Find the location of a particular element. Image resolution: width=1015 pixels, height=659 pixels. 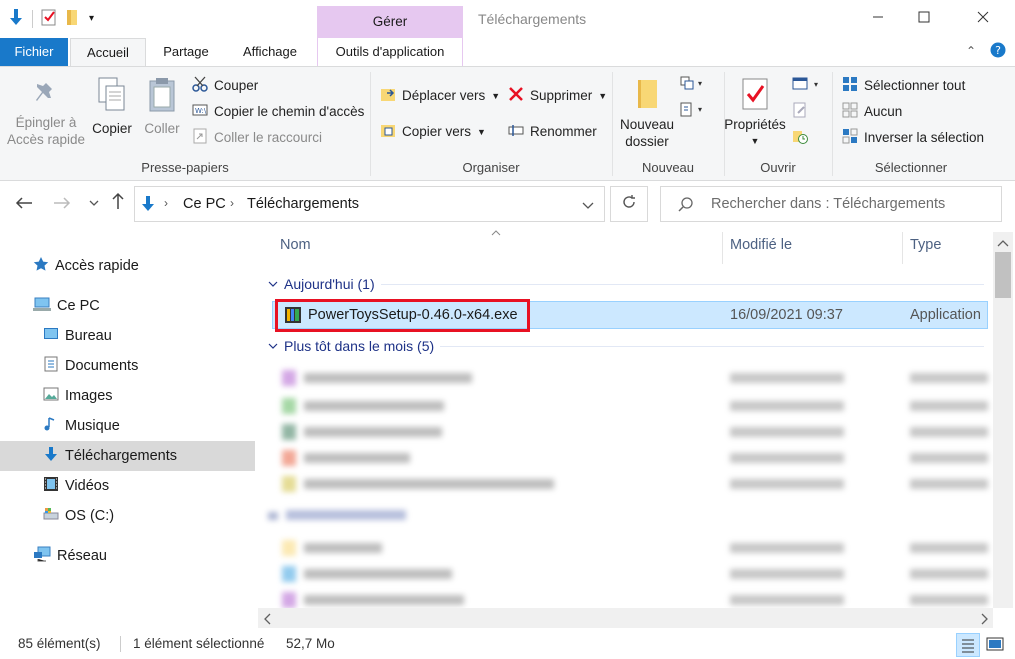

open-icon: ▾ is located at coordinates (808, 85).